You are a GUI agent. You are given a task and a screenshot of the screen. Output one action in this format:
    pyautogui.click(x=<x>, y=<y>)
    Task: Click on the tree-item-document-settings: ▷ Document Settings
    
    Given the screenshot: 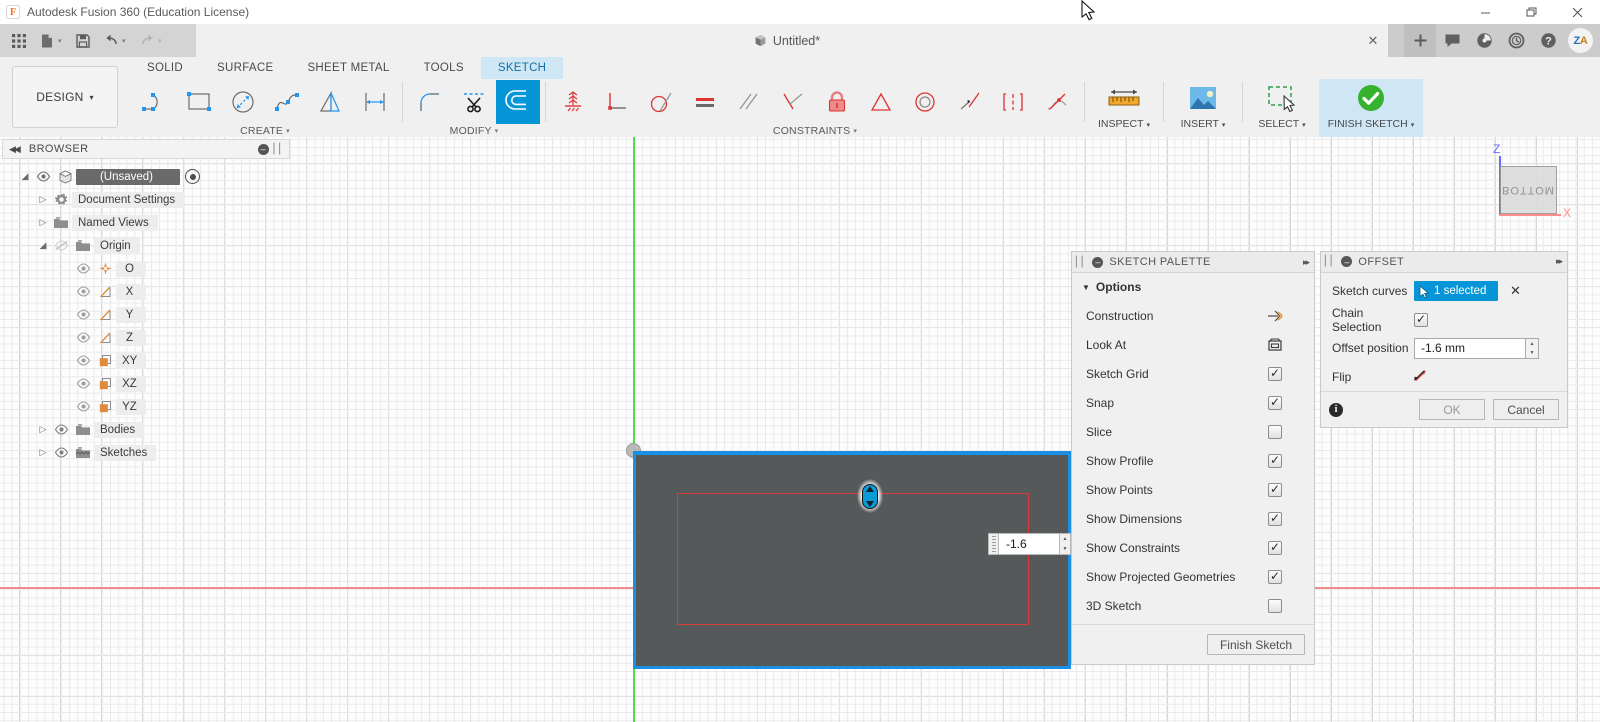 What is the action you would take?
    pyautogui.click(x=148, y=199)
    